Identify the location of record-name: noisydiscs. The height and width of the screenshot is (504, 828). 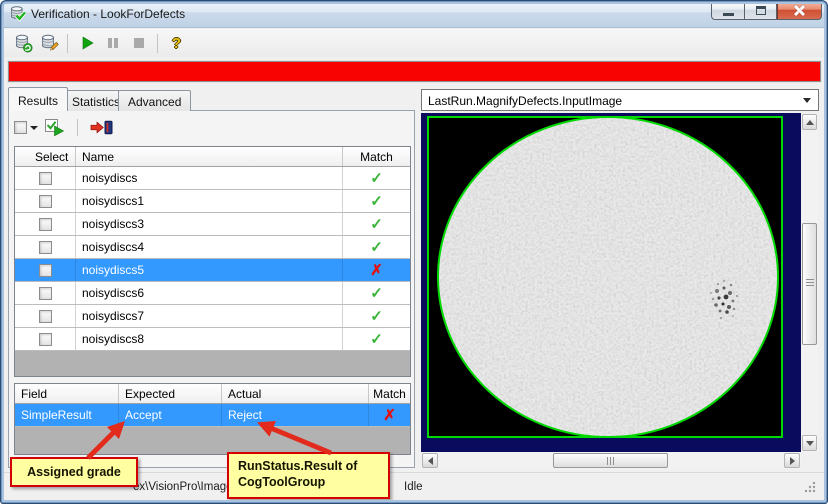
(209, 178).